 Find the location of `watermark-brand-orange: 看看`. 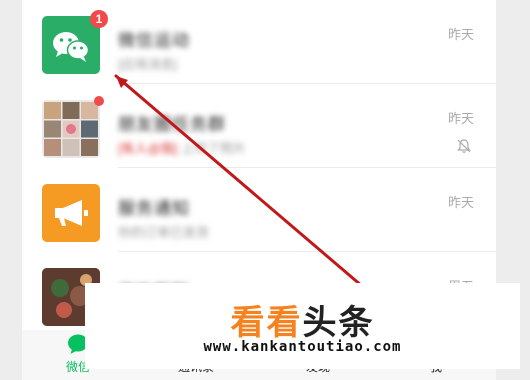

watermark-brand-orange: 看看 is located at coordinates (266, 323).